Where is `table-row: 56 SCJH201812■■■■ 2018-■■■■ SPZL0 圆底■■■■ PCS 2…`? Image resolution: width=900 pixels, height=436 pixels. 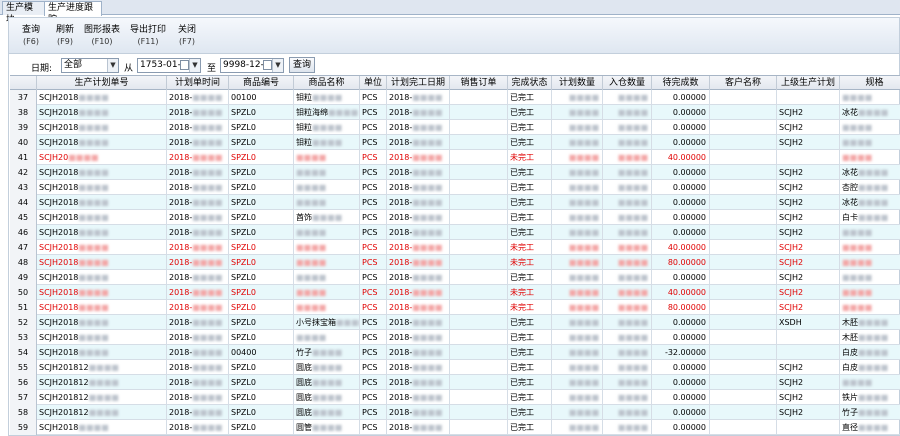
table-row: 56 SCJH201812■■■■ 2018-■■■■ SPZL0 圆底■■■■ PCS 2… is located at coordinates (455, 382).